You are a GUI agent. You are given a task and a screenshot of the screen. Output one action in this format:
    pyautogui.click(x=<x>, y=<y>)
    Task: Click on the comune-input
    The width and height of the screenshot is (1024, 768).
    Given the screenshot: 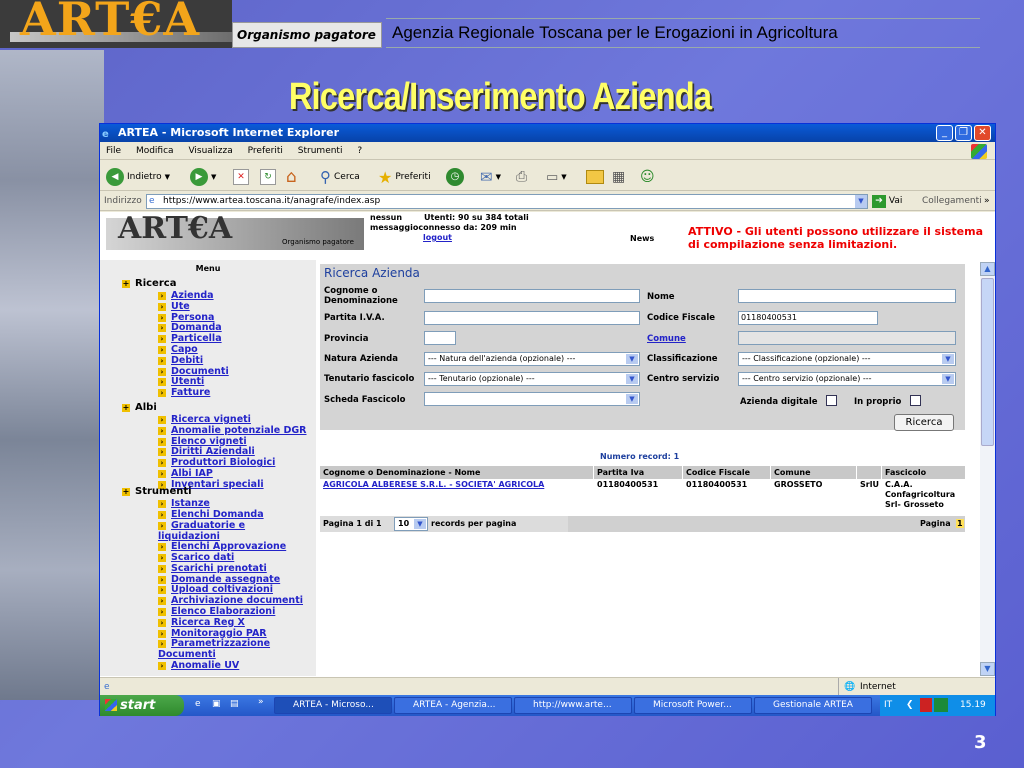 What is the action you would take?
    pyautogui.click(x=847, y=338)
    